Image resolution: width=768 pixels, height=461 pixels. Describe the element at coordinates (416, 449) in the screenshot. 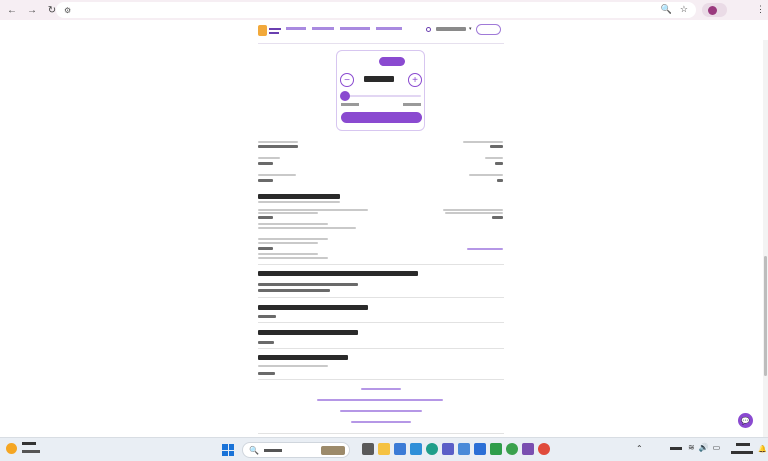

I see `photos-icon` at that location.